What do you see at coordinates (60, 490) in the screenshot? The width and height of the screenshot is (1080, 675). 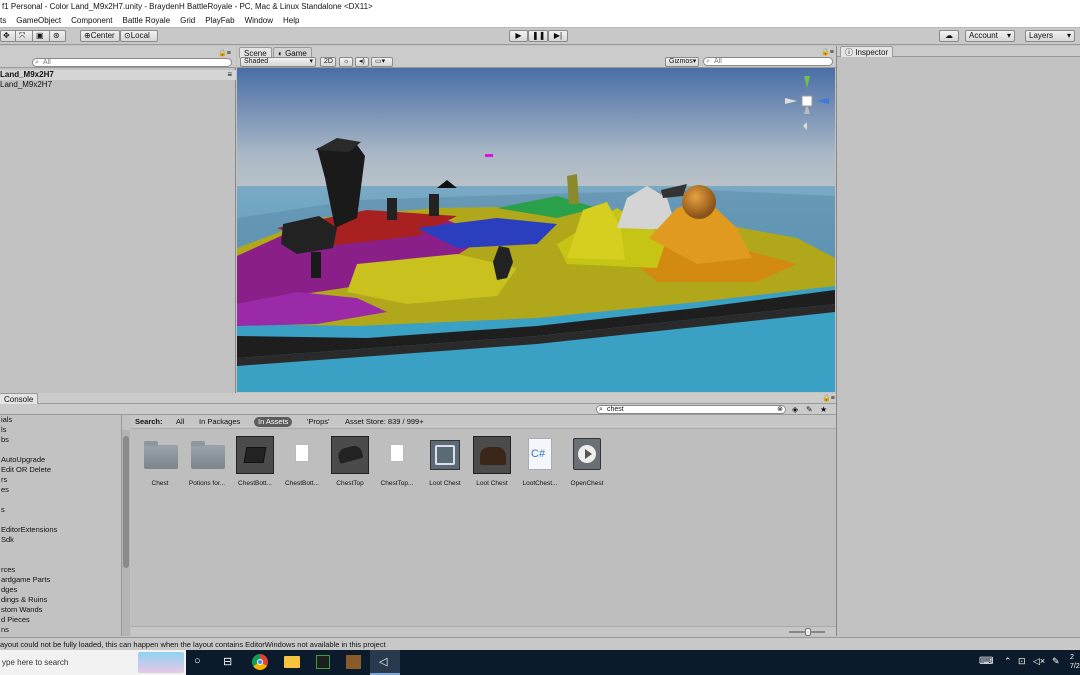 I see `tree-item: es` at bounding box center [60, 490].